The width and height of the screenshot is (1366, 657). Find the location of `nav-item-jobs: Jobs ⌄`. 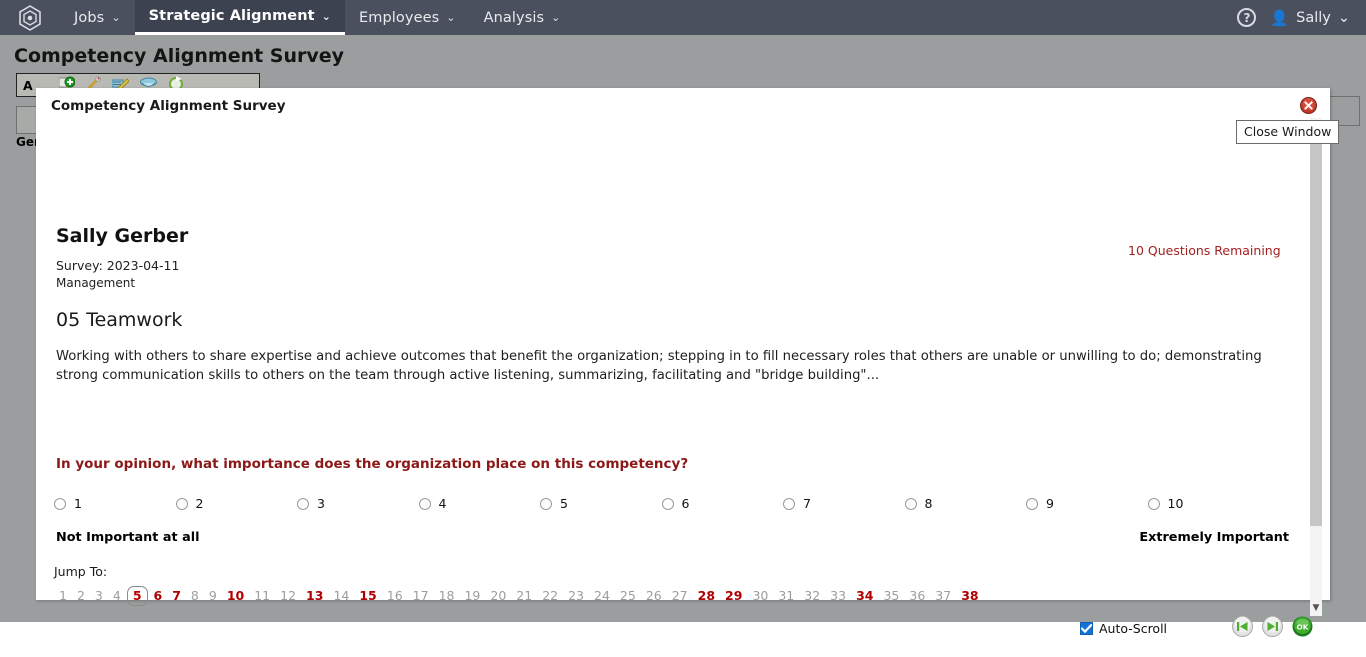

nav-item-jobs: Jobs ⌄ is located at coordinates (97, 17).